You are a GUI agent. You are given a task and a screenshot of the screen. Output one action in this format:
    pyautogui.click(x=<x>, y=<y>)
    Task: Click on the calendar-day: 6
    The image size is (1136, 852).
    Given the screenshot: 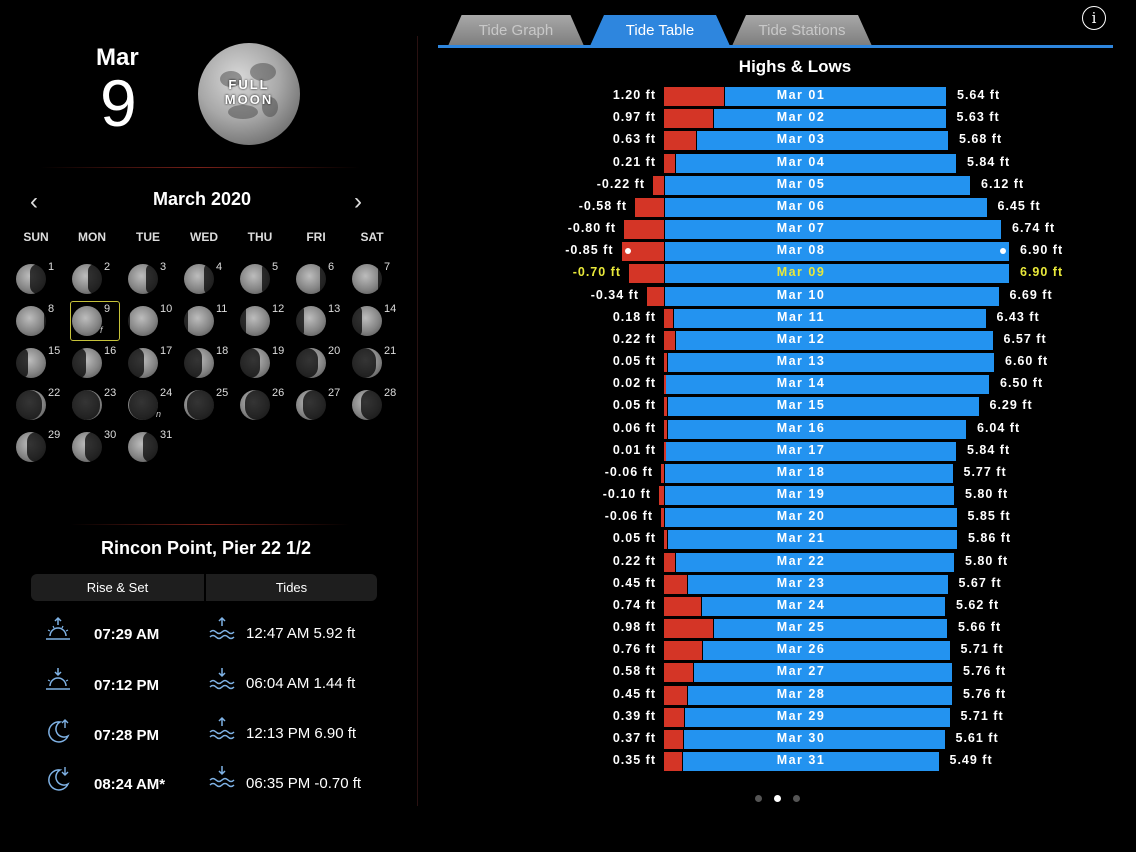 What is the action you would take?
    pyautogui.click(x=319, y=279)
    